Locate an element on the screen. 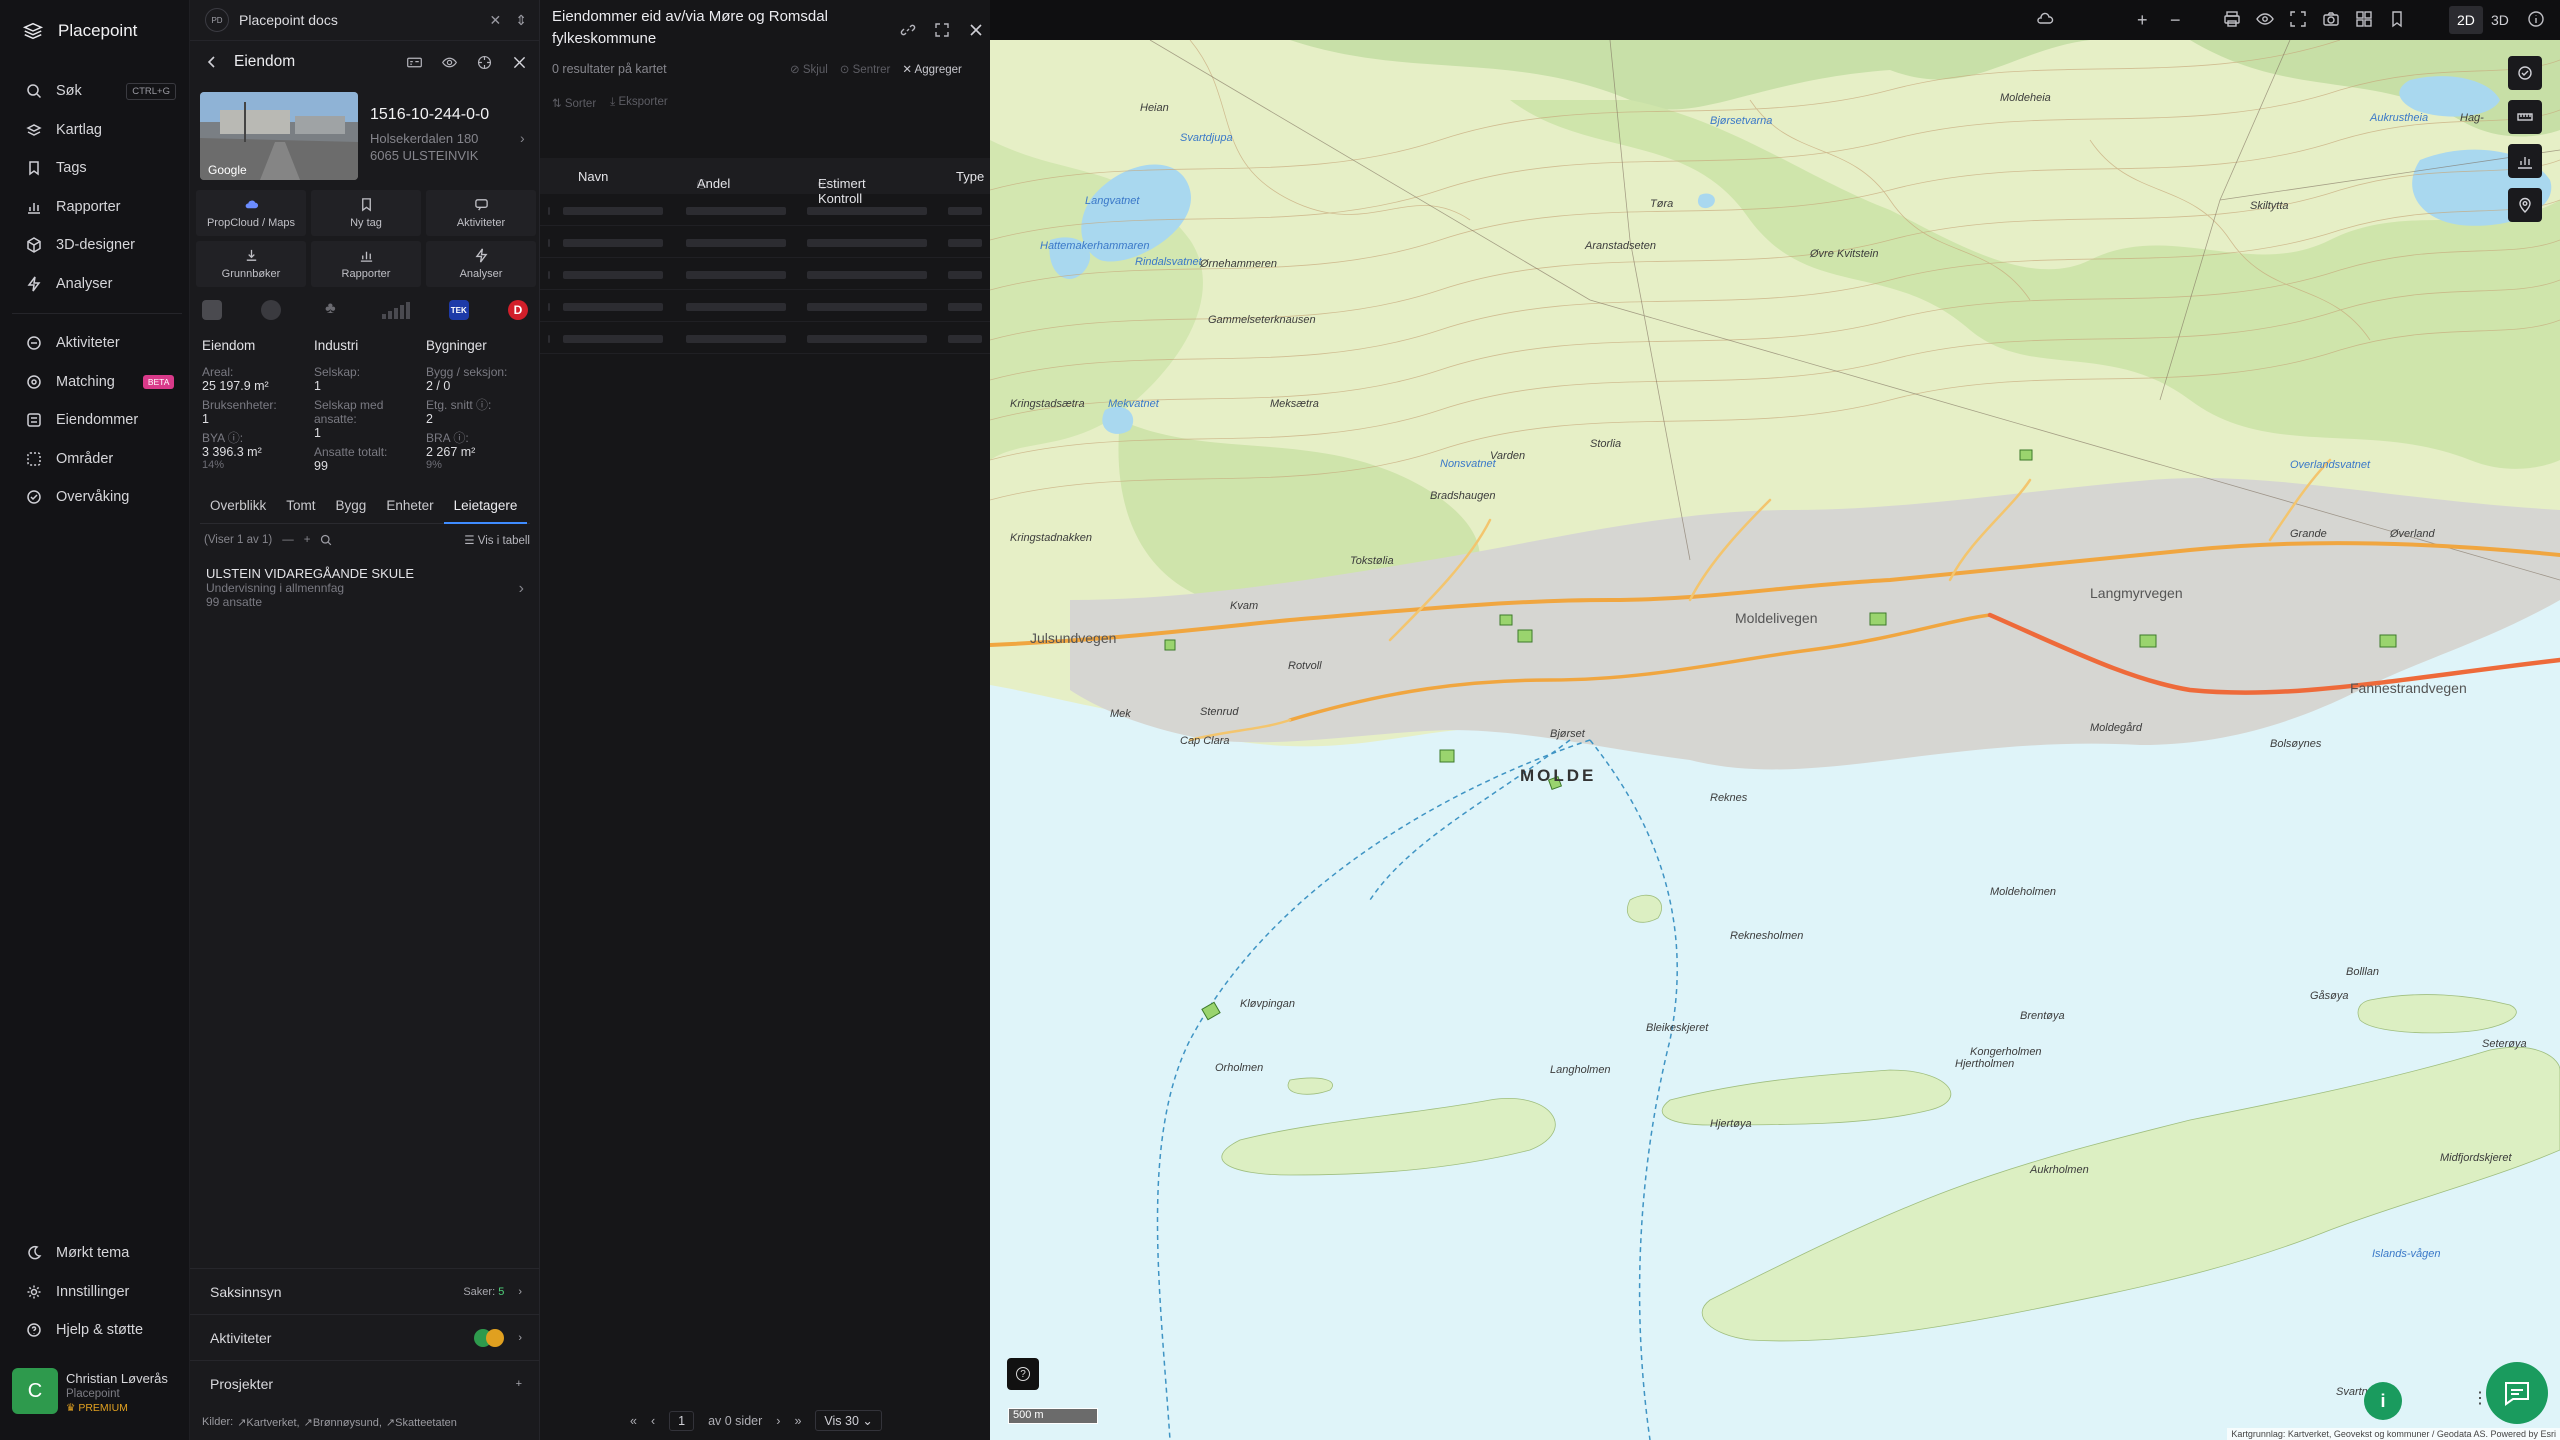  d-logo: D is located at coordinates (517, 310).